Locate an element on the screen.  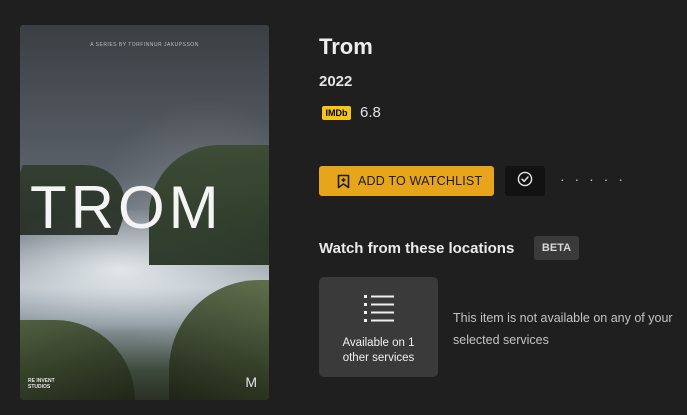
watch-locations-title: Watch from these locations is located at coordinates (417, 248).